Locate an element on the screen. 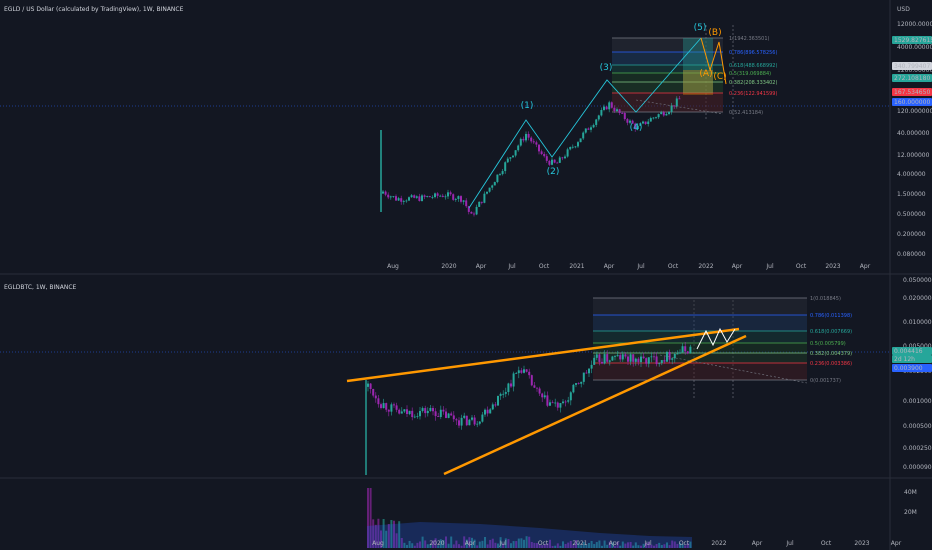 The image size is (932, 550). wave-label: (5) is located at coordinates (700, 28).